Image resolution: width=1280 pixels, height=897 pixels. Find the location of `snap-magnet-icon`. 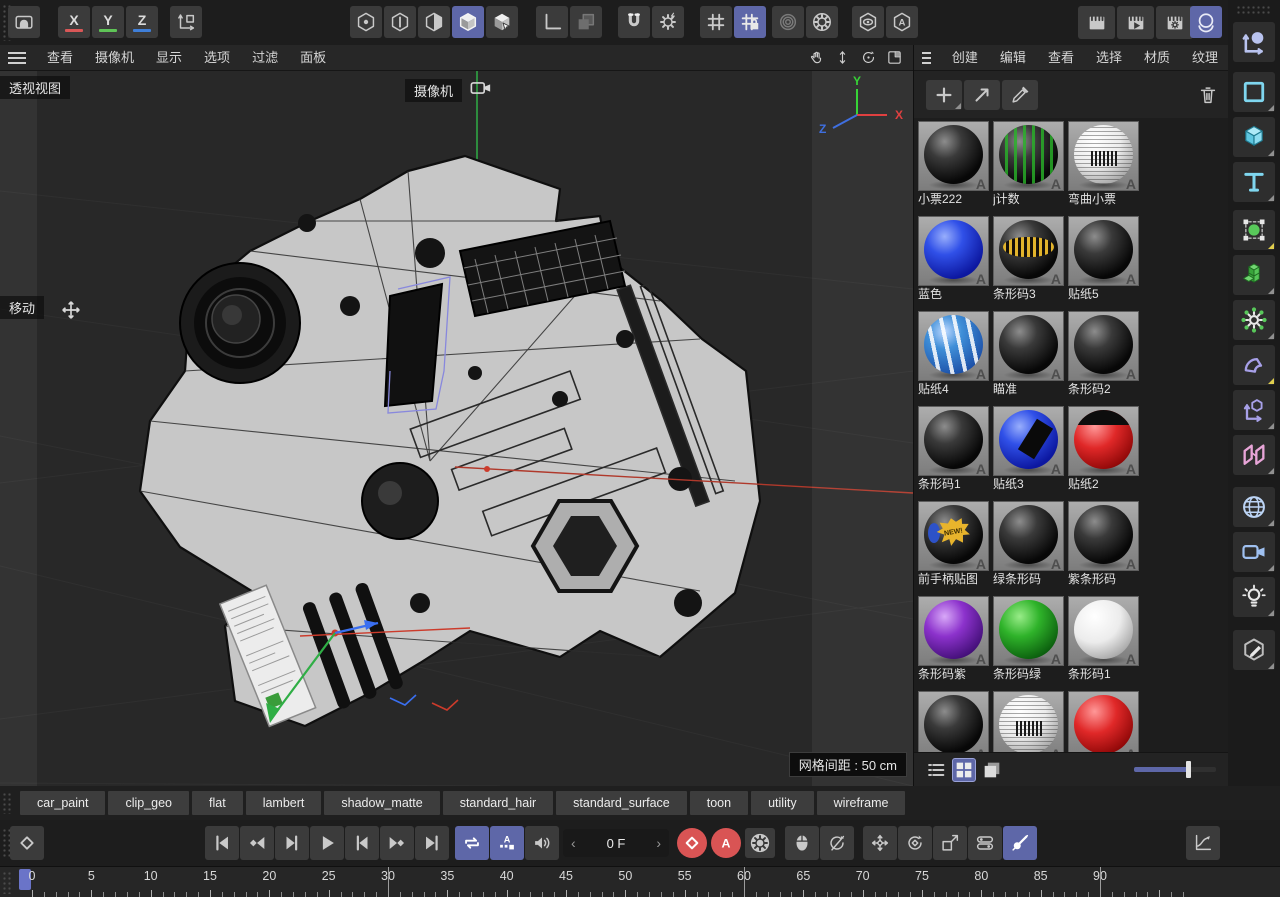

snap-magnet-icon is located at coordinates (634, 22).